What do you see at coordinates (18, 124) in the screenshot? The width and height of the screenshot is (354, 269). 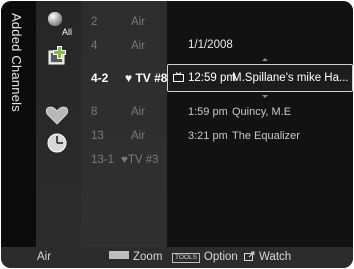 I see `channel-list-mode-tab: Added Channels` at bounding box center [18, 124].